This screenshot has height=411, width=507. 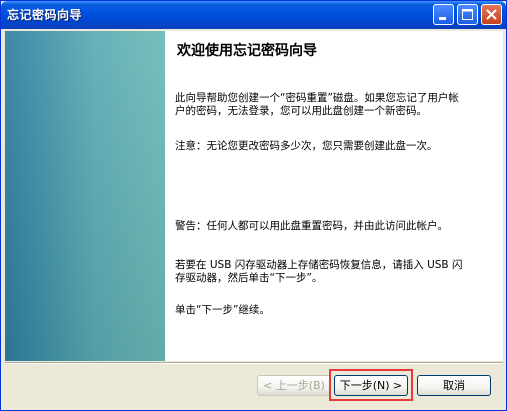 I want to click on close-icon, so click(x=491, y=14).